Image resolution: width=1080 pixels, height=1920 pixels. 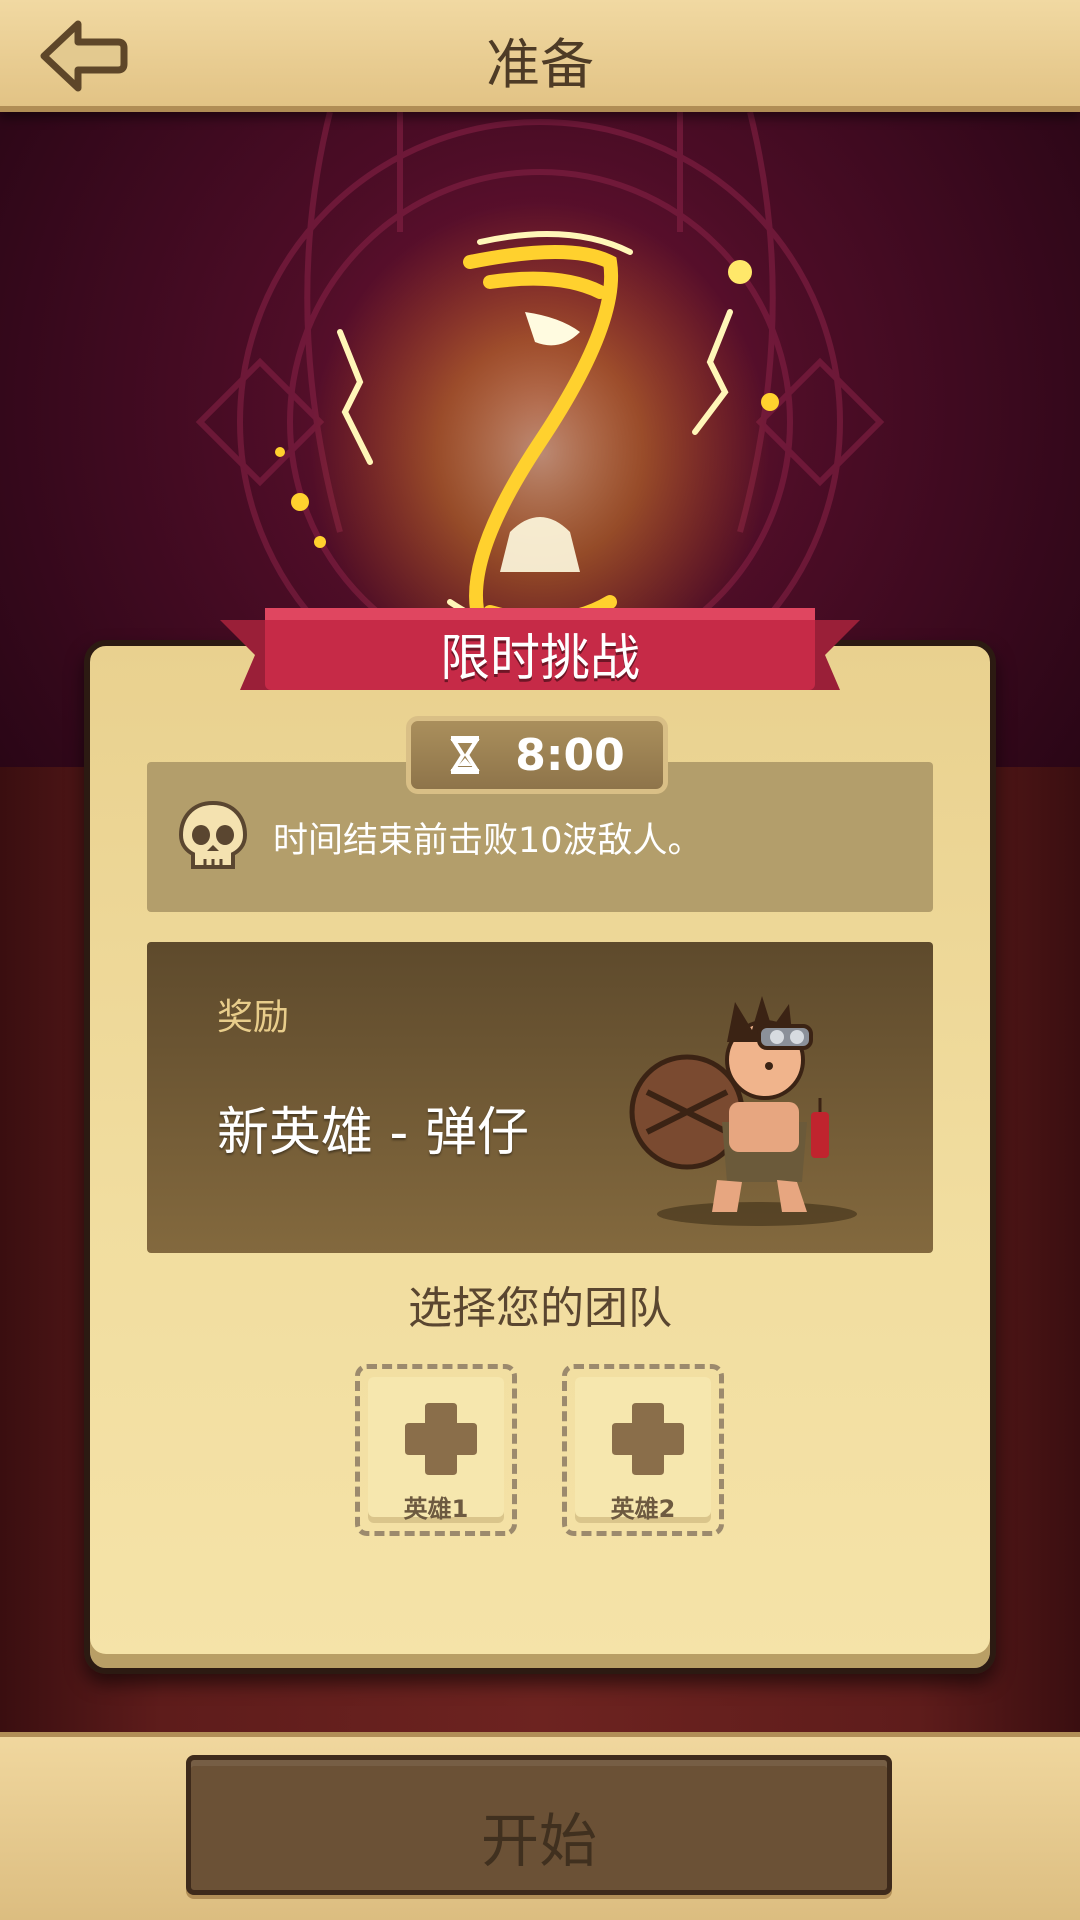 I want to click on timer-tab: 8:00, so click(x=537, y=755).